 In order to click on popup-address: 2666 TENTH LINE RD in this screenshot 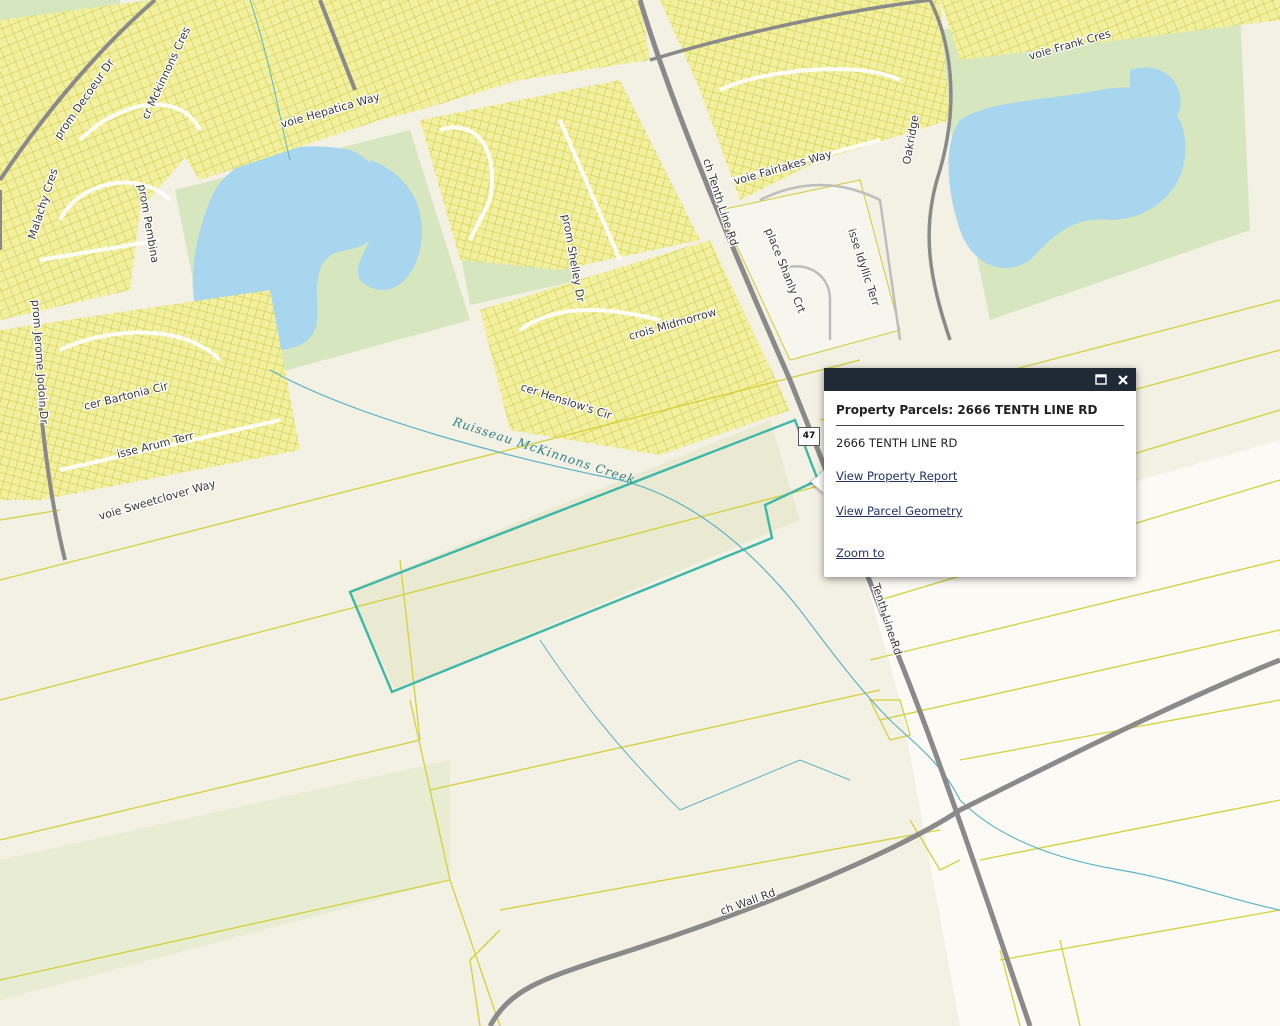, I will do `click(897, 443)`.